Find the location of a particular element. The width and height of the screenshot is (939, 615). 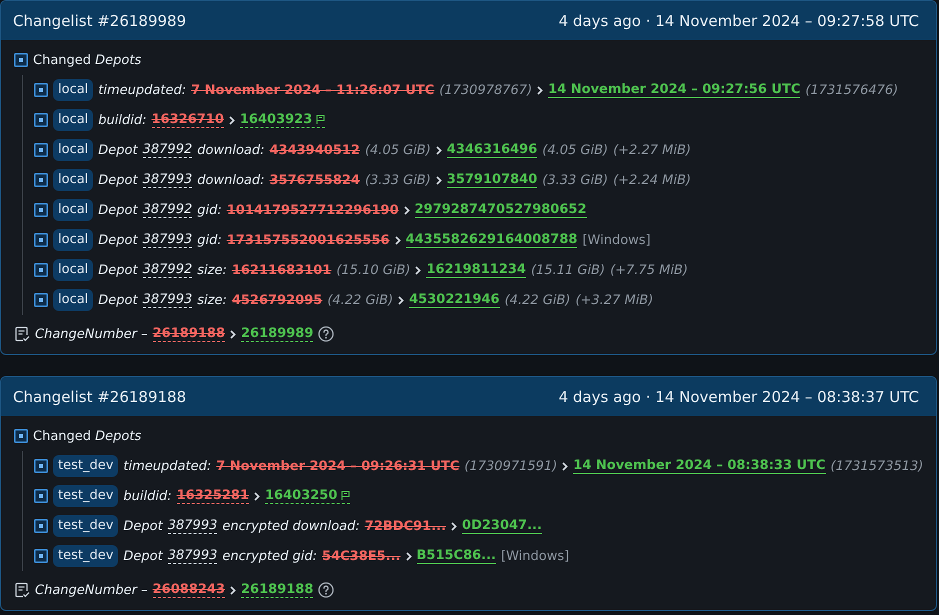

field-name: encrypted gid: is located at coordinates (270, 556).